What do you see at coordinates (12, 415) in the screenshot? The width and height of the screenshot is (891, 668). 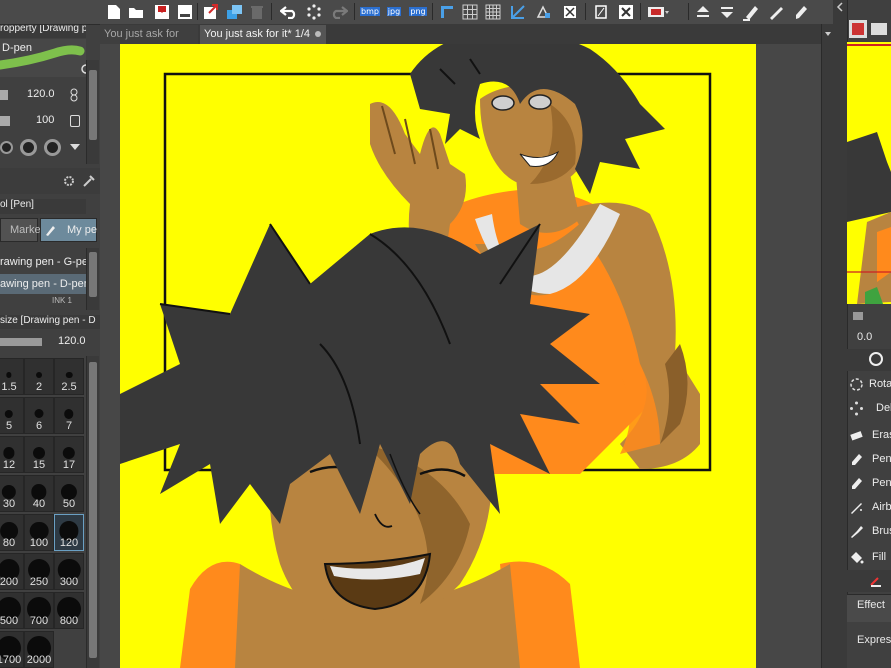 I see `brush-size-cell: 5` at bounding box center [12, 415].